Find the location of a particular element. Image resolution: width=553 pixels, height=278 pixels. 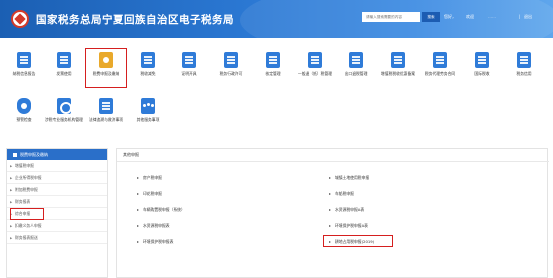

certificate-icon is located at coordinates (189, 60).